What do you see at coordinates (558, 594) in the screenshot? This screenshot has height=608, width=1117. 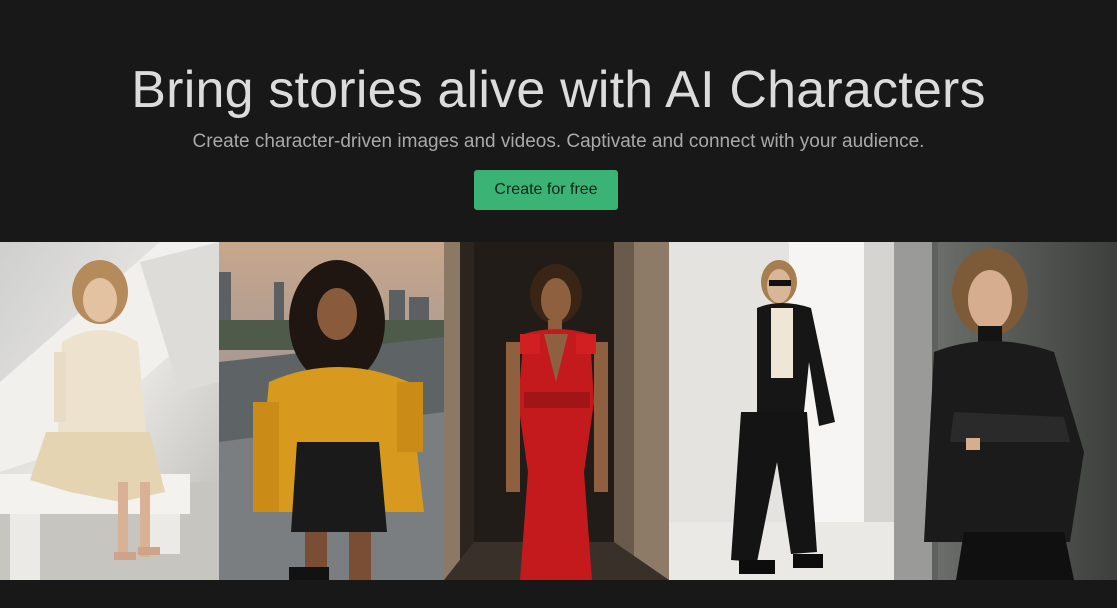 I see `page-bottom-area` at bounding box center [558, 594].